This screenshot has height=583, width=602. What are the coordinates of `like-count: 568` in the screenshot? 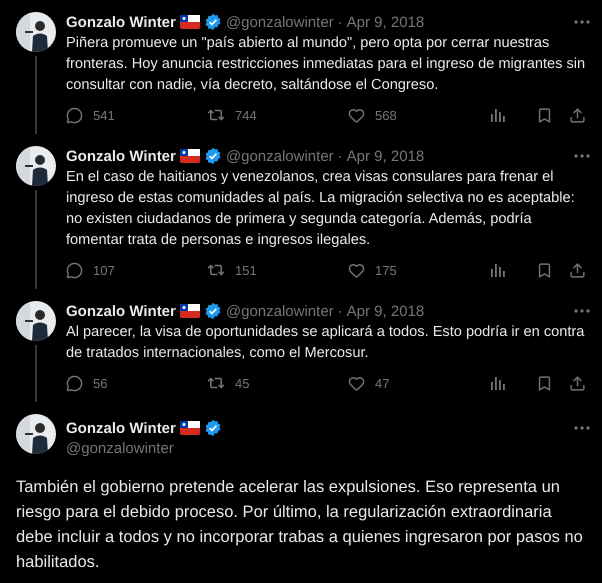 It's located at (386, 115).